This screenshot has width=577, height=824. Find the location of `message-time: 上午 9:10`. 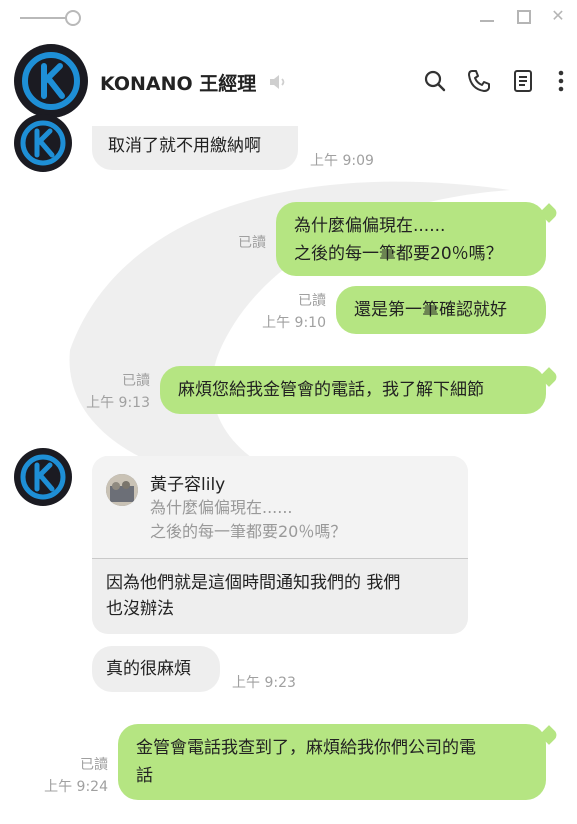

message-time: 上午 9:10 is located at coordinates (294, 323).